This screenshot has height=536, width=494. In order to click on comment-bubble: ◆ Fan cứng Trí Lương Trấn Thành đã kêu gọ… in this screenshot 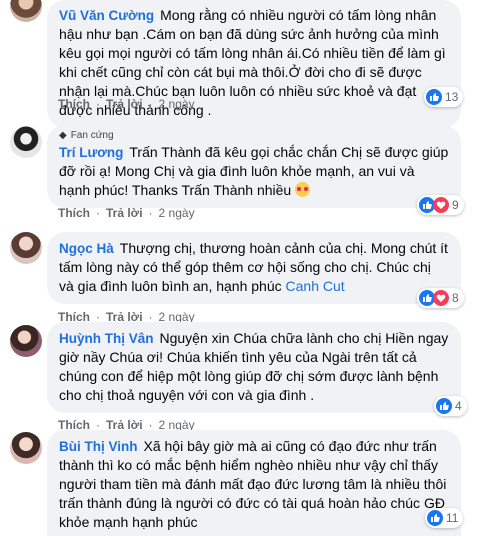, I will do `click(254, 166)`.